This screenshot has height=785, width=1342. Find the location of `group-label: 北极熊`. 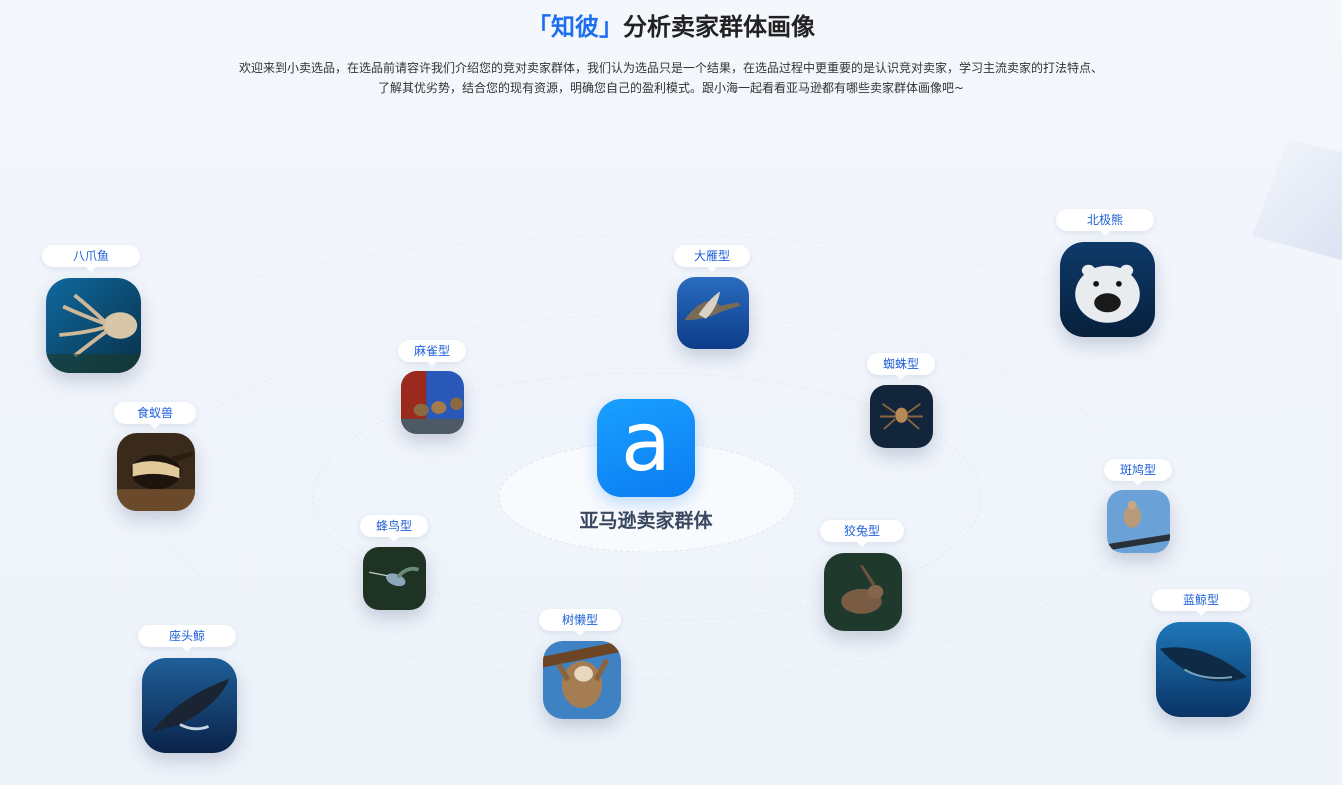

group-label: 北极熊 is located at coordinates (1105, 222).